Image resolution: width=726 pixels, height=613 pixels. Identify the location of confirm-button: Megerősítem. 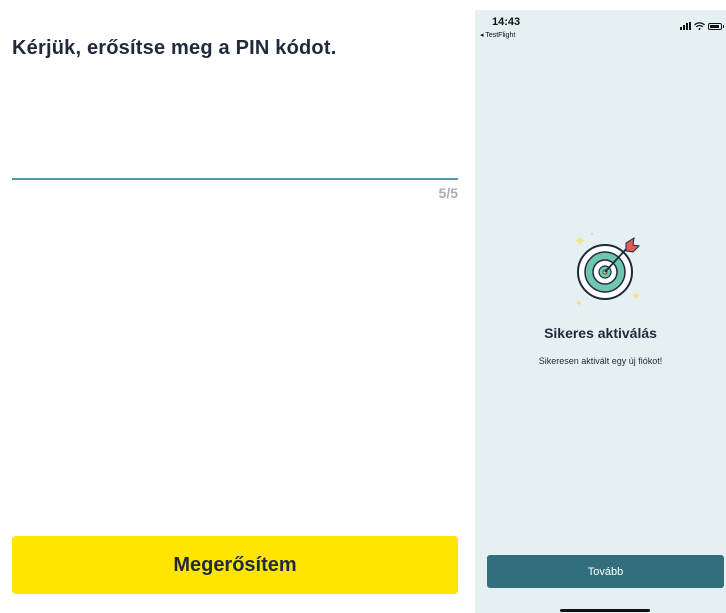
(235, 565).